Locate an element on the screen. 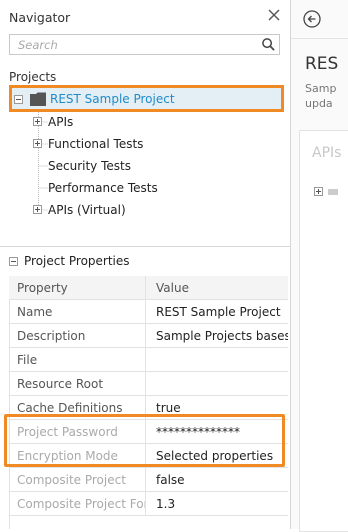  search-icon is located at coordinates (268, 44).